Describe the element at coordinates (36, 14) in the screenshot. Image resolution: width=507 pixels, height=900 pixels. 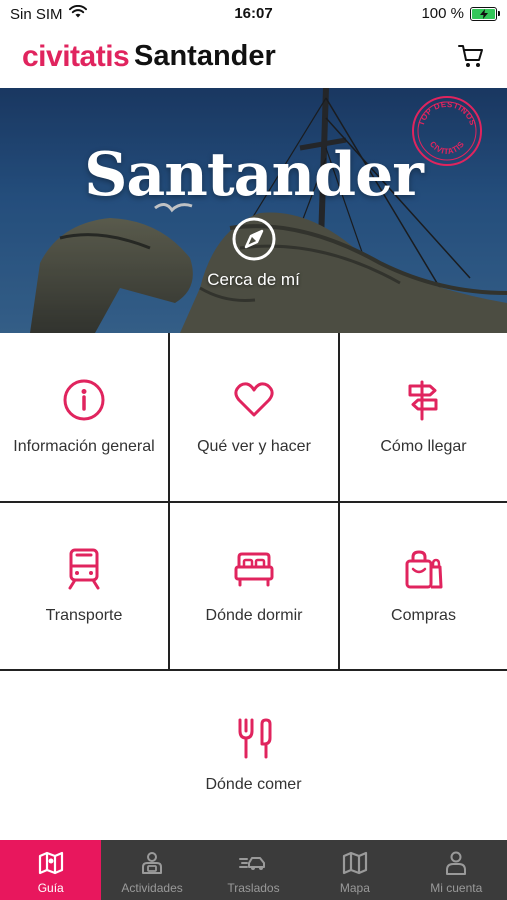
I see `carrier-label: Sin SIM` at that location.